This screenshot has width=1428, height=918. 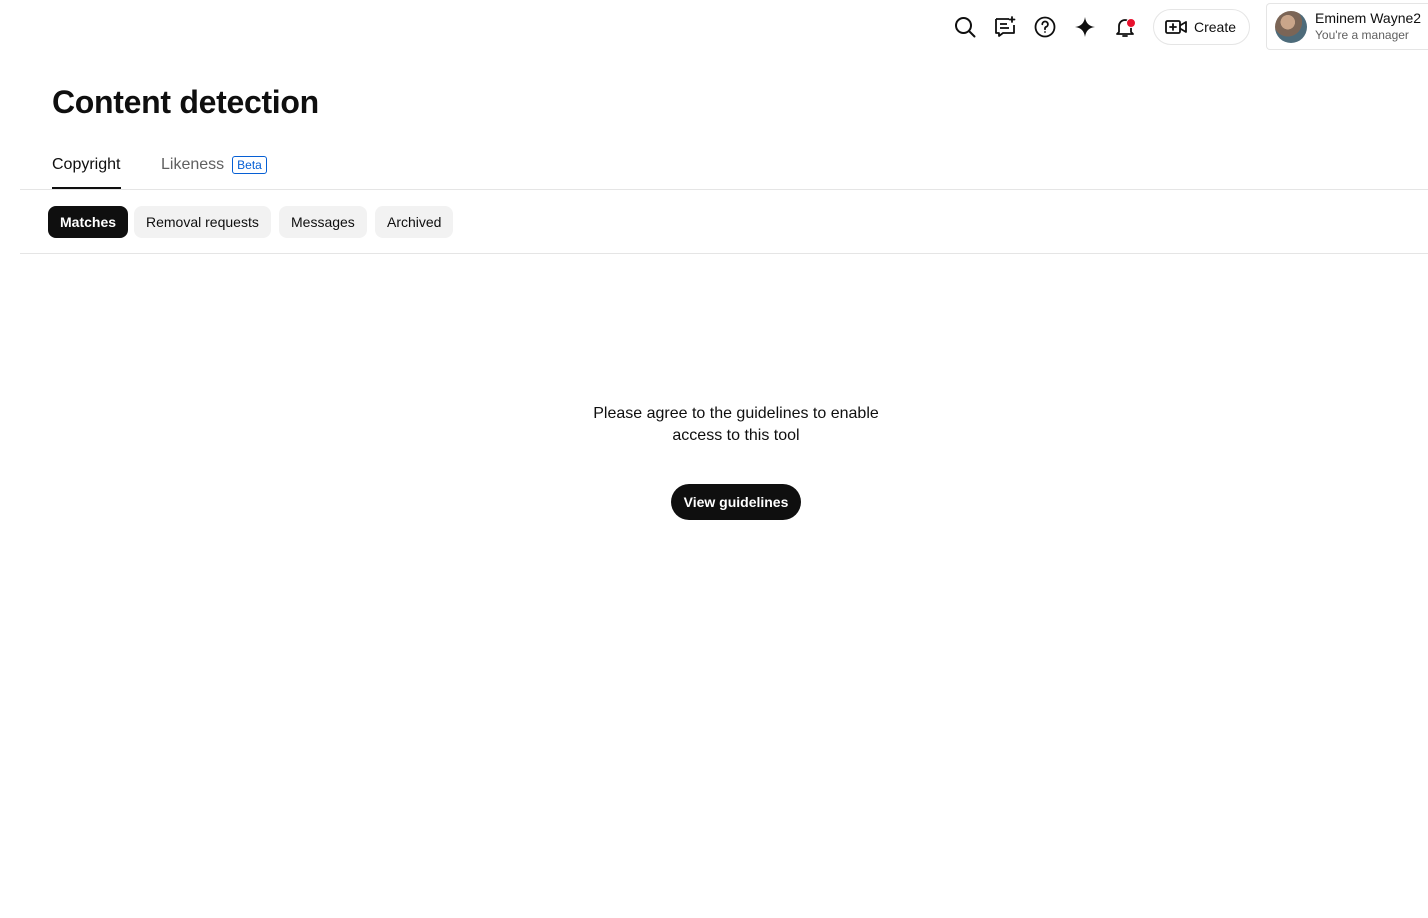 I want to click on sparkle-icon, so click(x=1085, y=27).